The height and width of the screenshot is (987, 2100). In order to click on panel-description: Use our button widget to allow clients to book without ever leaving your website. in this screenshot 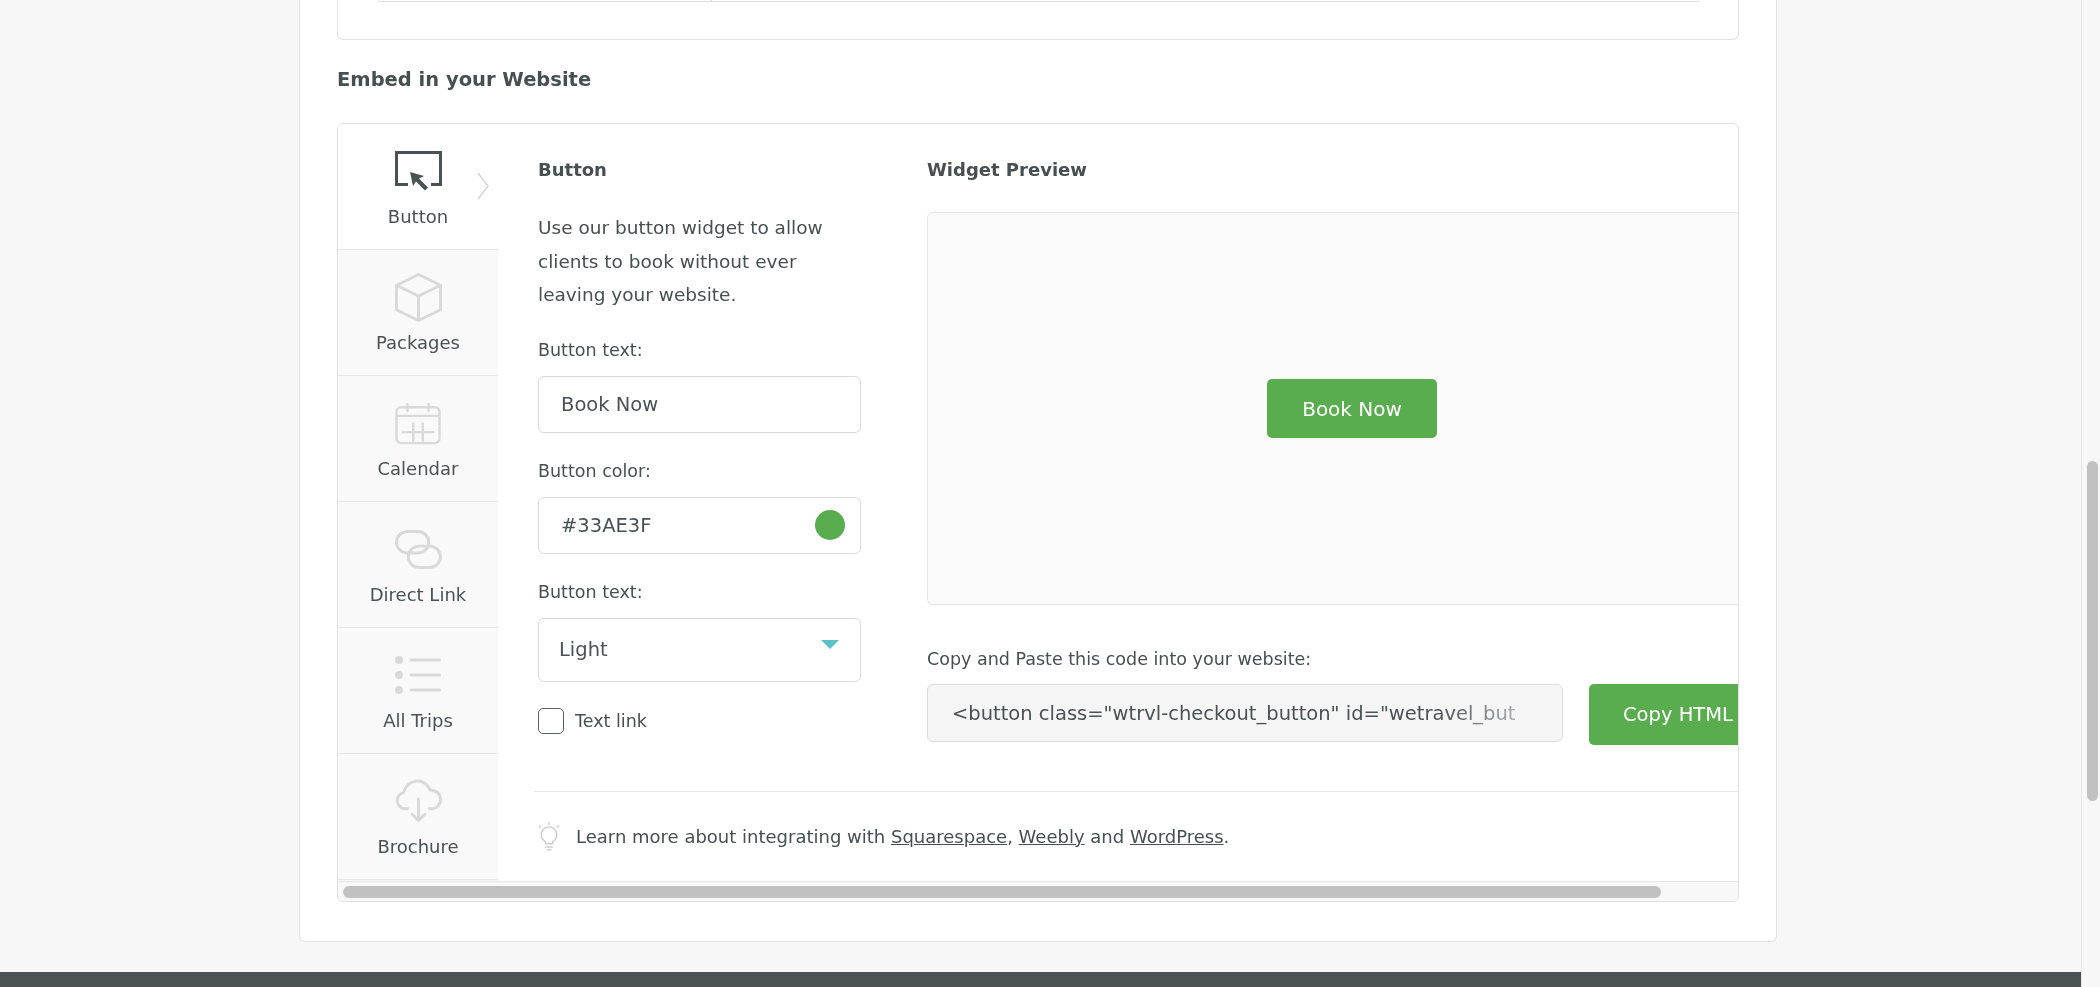, I will do `click(681, 261)`.